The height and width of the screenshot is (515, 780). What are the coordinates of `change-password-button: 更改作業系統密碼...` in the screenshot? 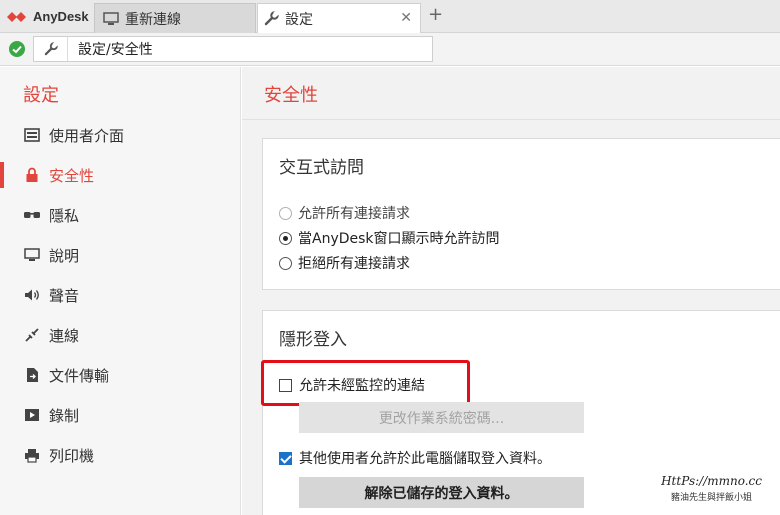 It's located at (441, 417).